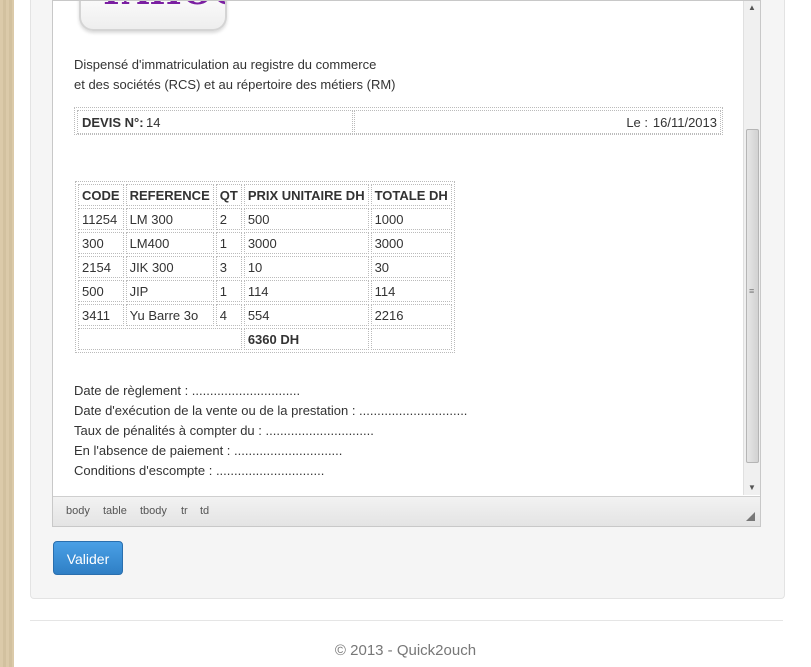  Describe the element at coordinates (153, 122) in the screenshot. I see `devis-number-value: 14` at that location.